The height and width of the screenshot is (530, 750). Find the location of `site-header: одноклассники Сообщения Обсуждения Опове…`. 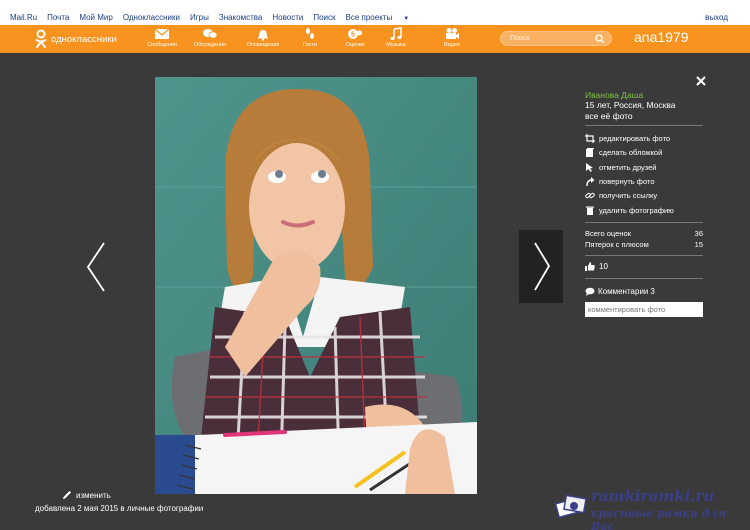

site-header: одноклассники Сообщения Обсуждения Опове… is located at coordinates (375, 39).